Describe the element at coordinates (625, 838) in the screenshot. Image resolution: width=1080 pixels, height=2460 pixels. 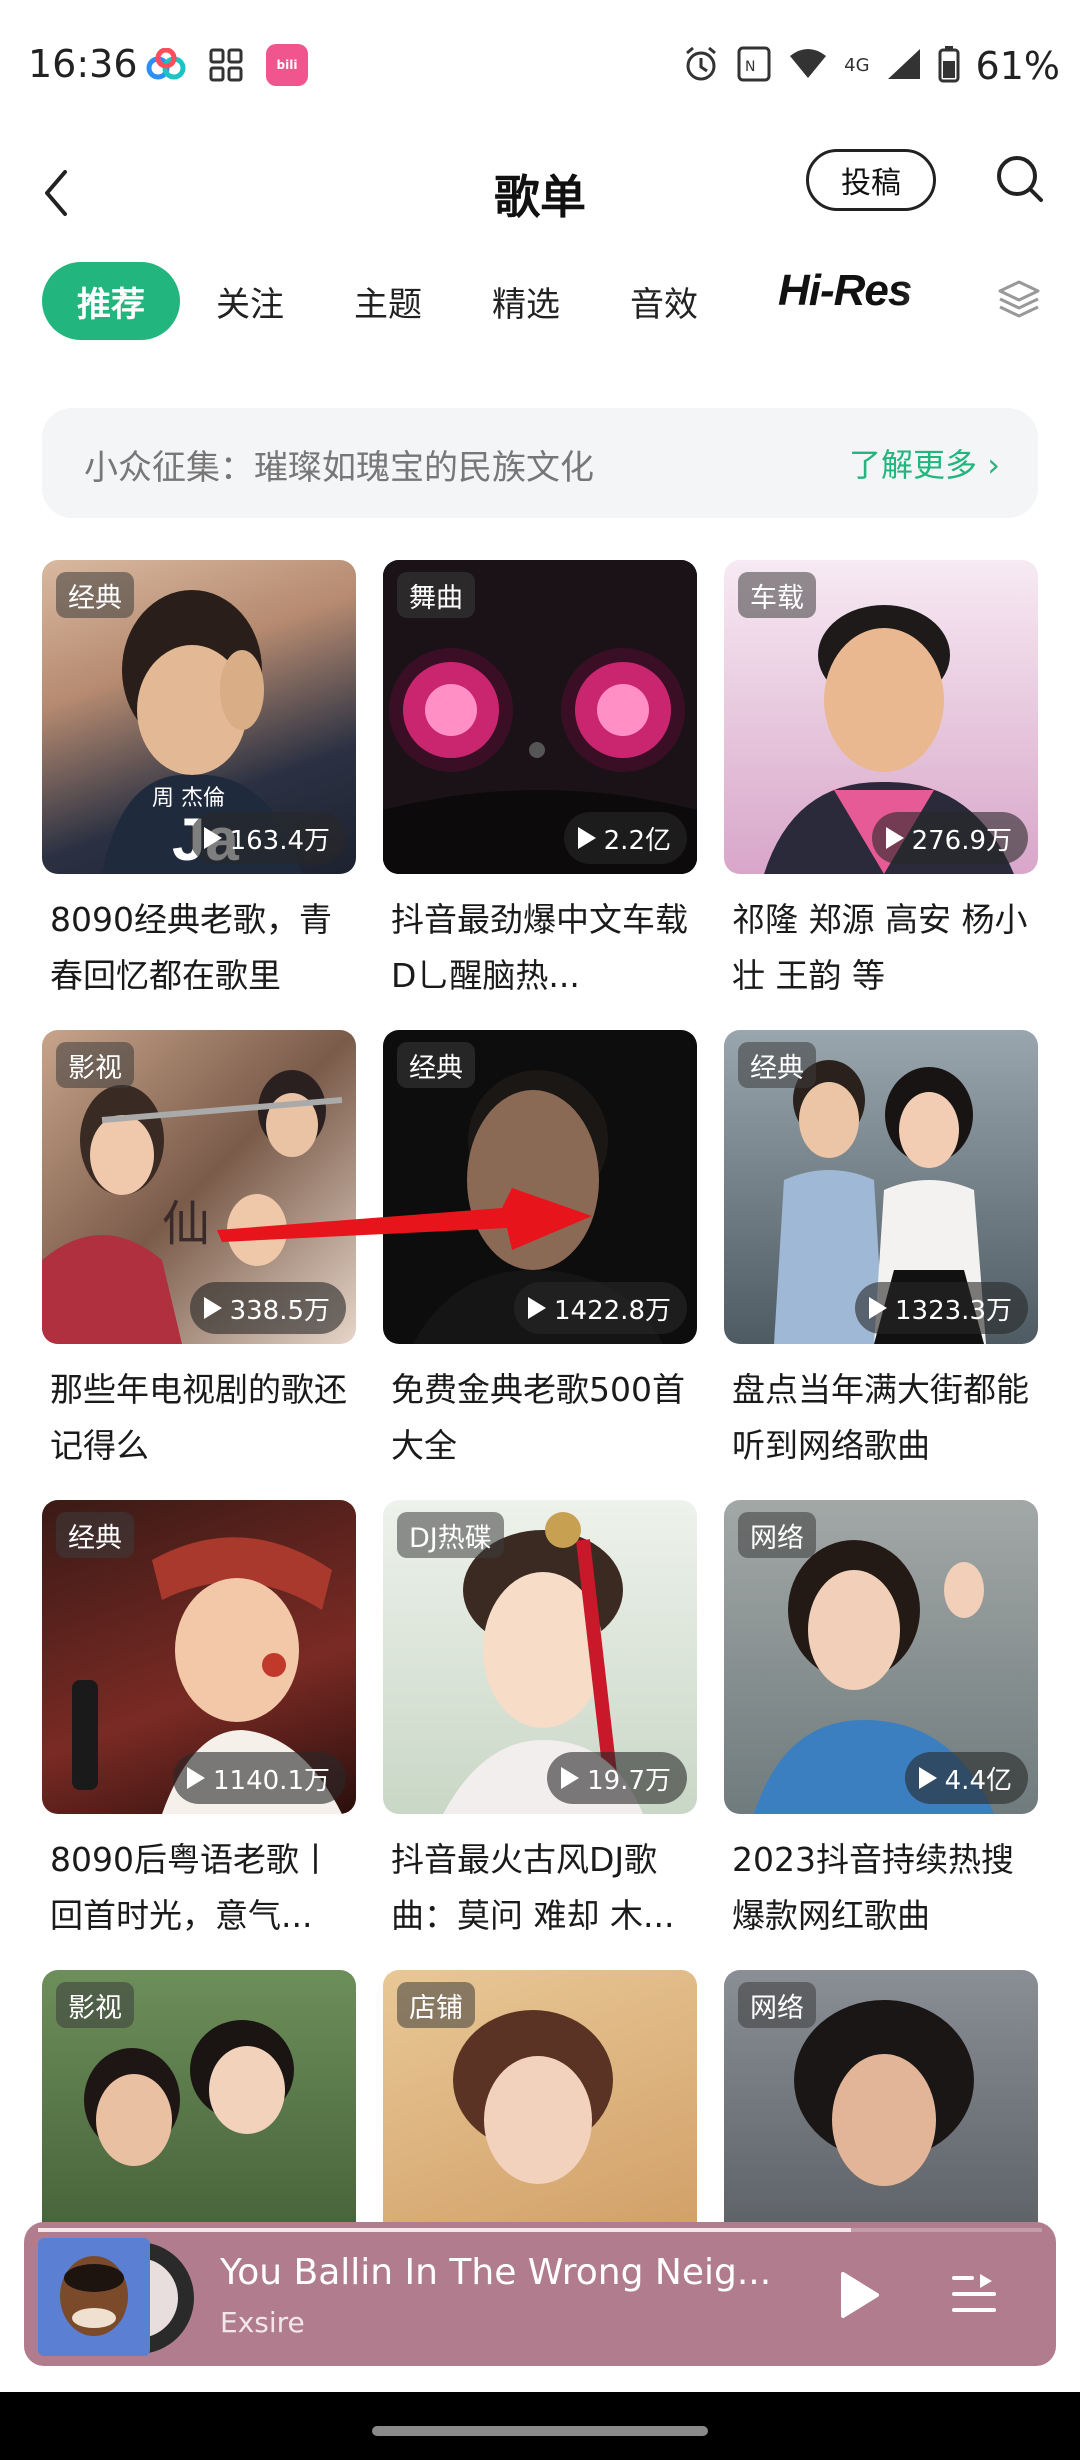
I see `play-count: 2.2亿` at that location.